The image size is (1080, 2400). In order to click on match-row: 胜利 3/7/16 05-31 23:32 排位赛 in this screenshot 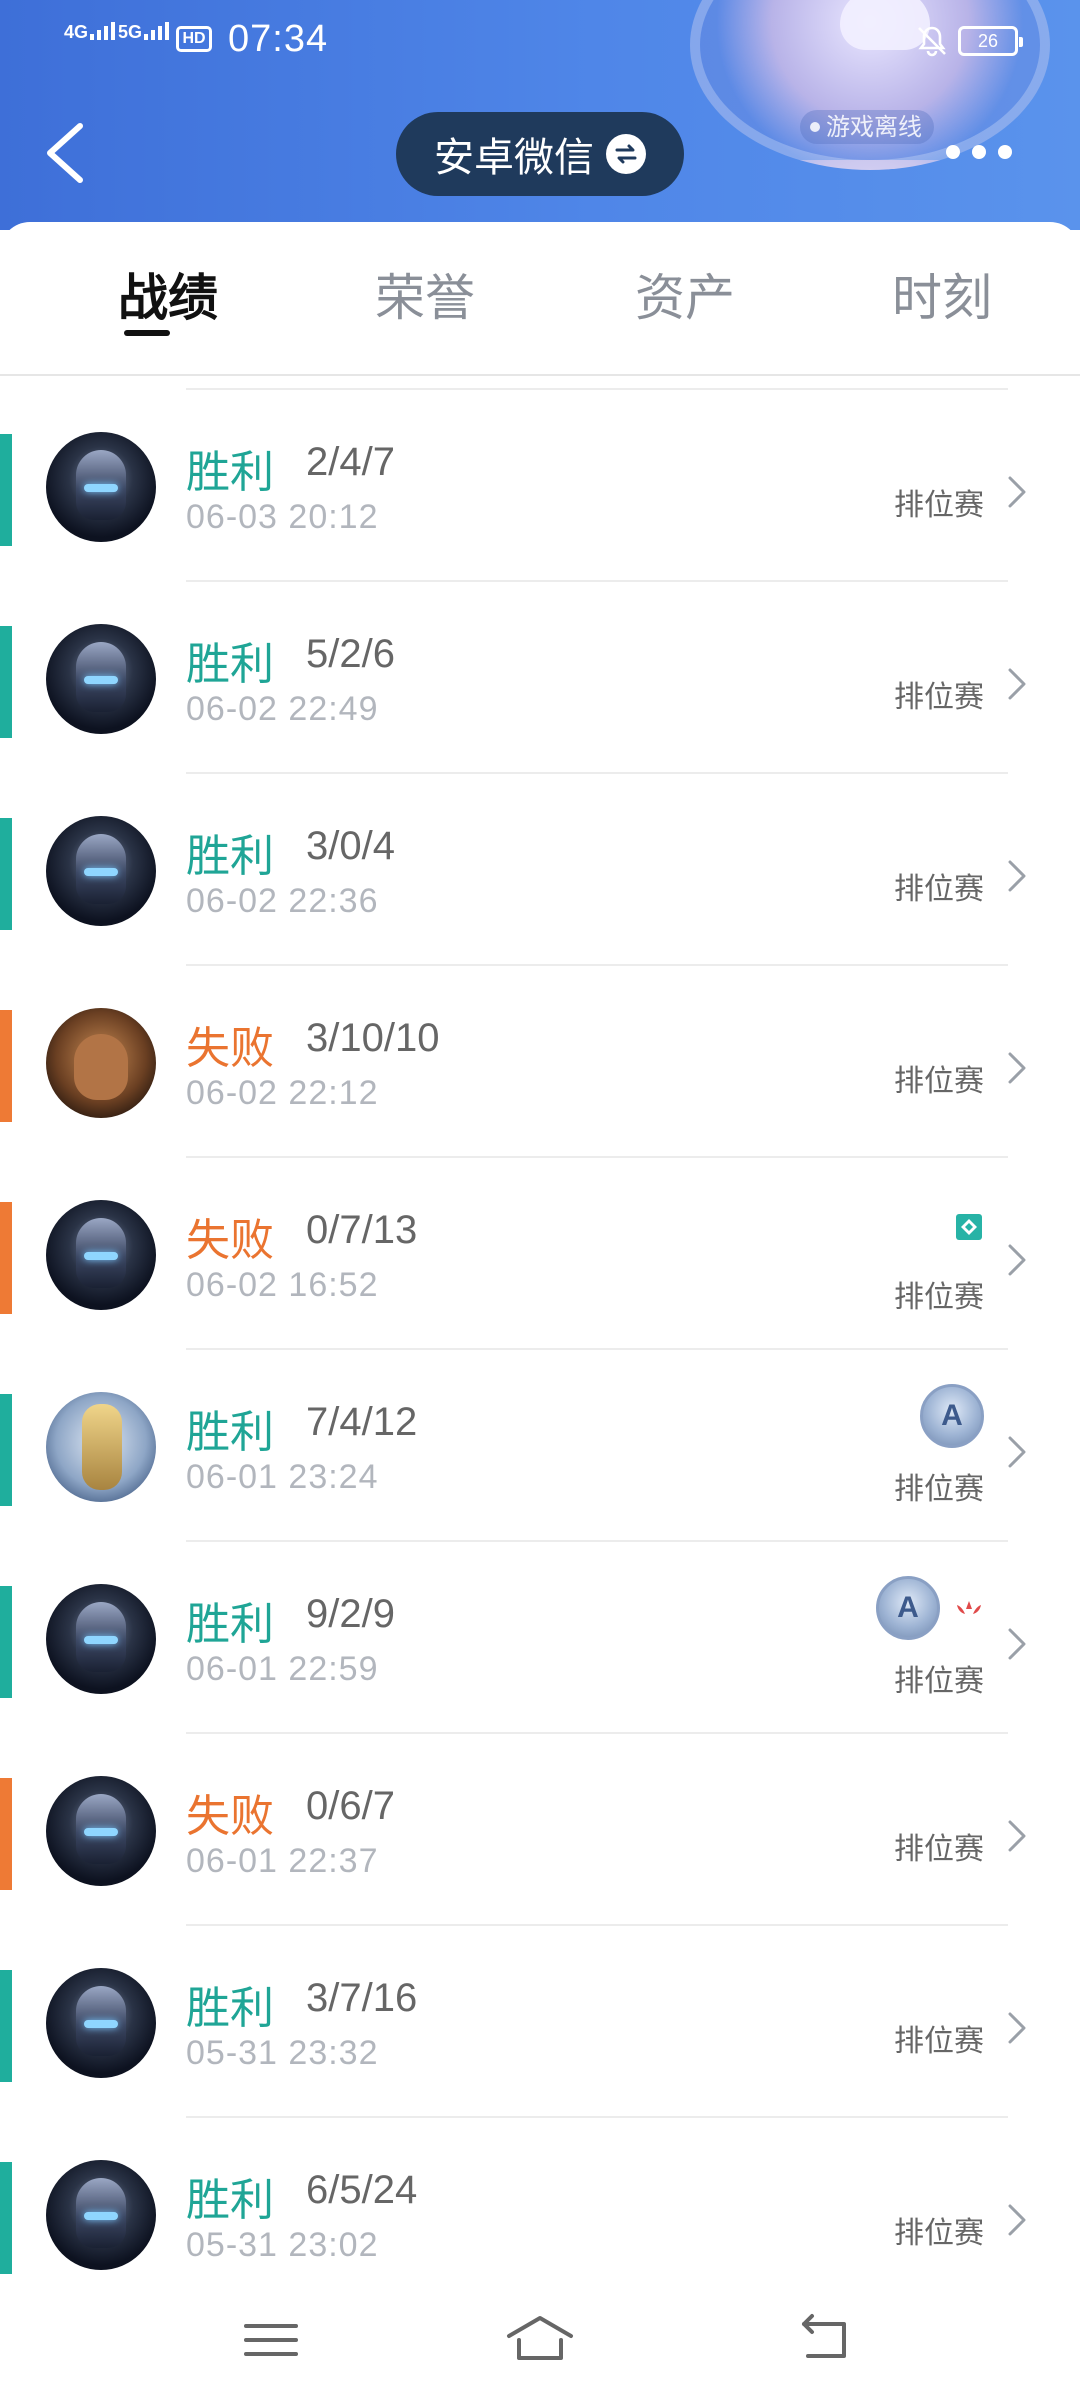, I will do `click(540, 2022)`.